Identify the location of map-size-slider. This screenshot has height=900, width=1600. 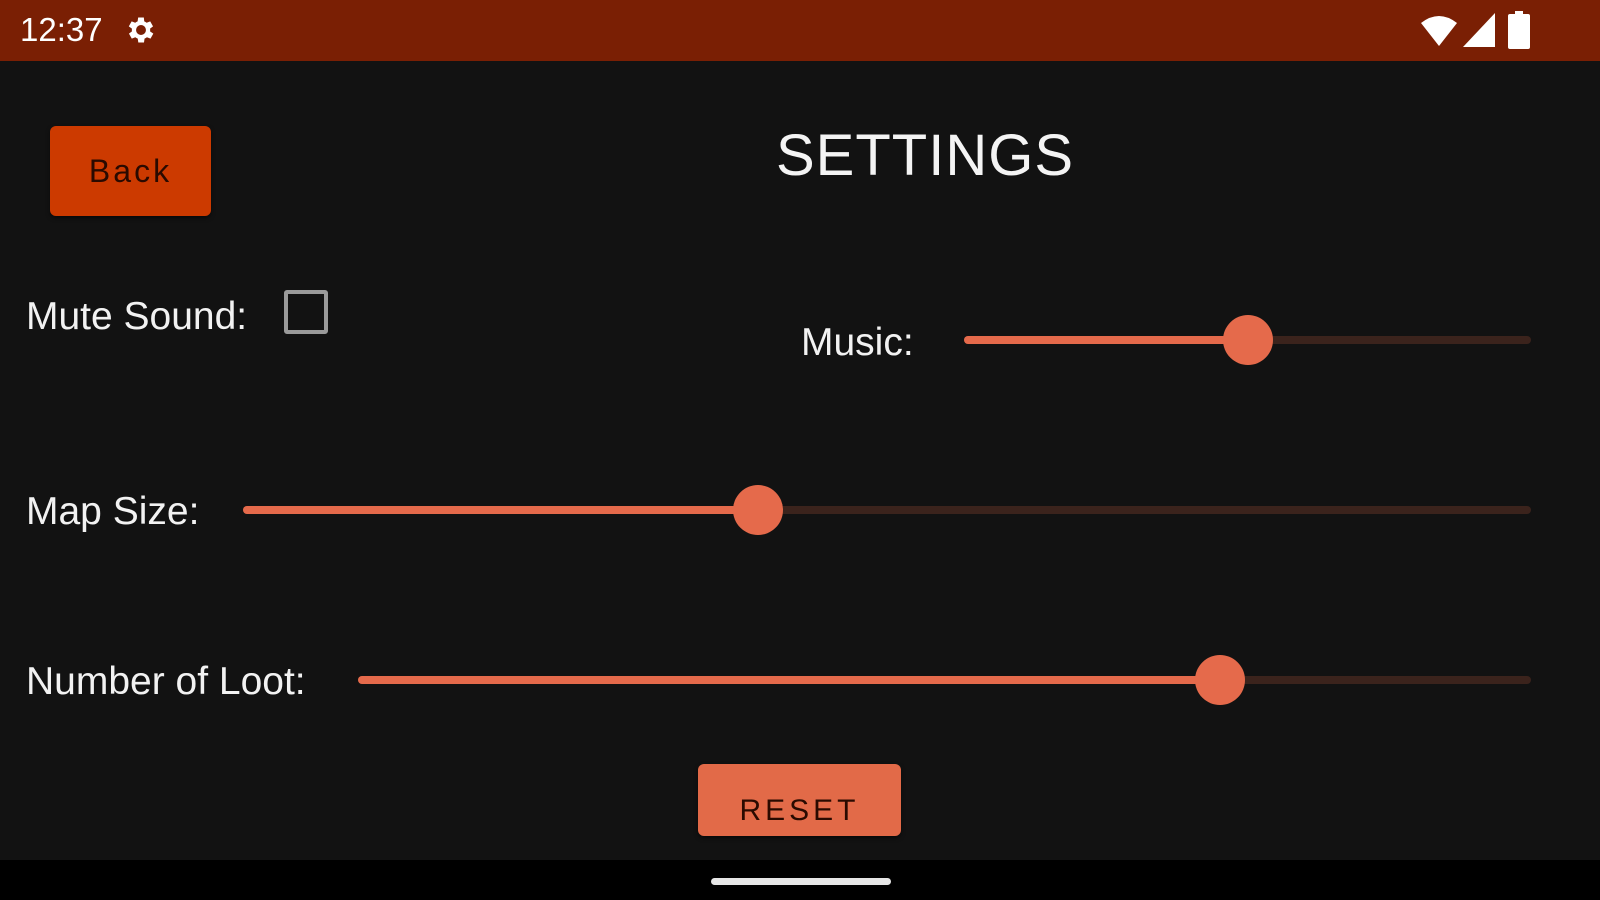
(887, 510).